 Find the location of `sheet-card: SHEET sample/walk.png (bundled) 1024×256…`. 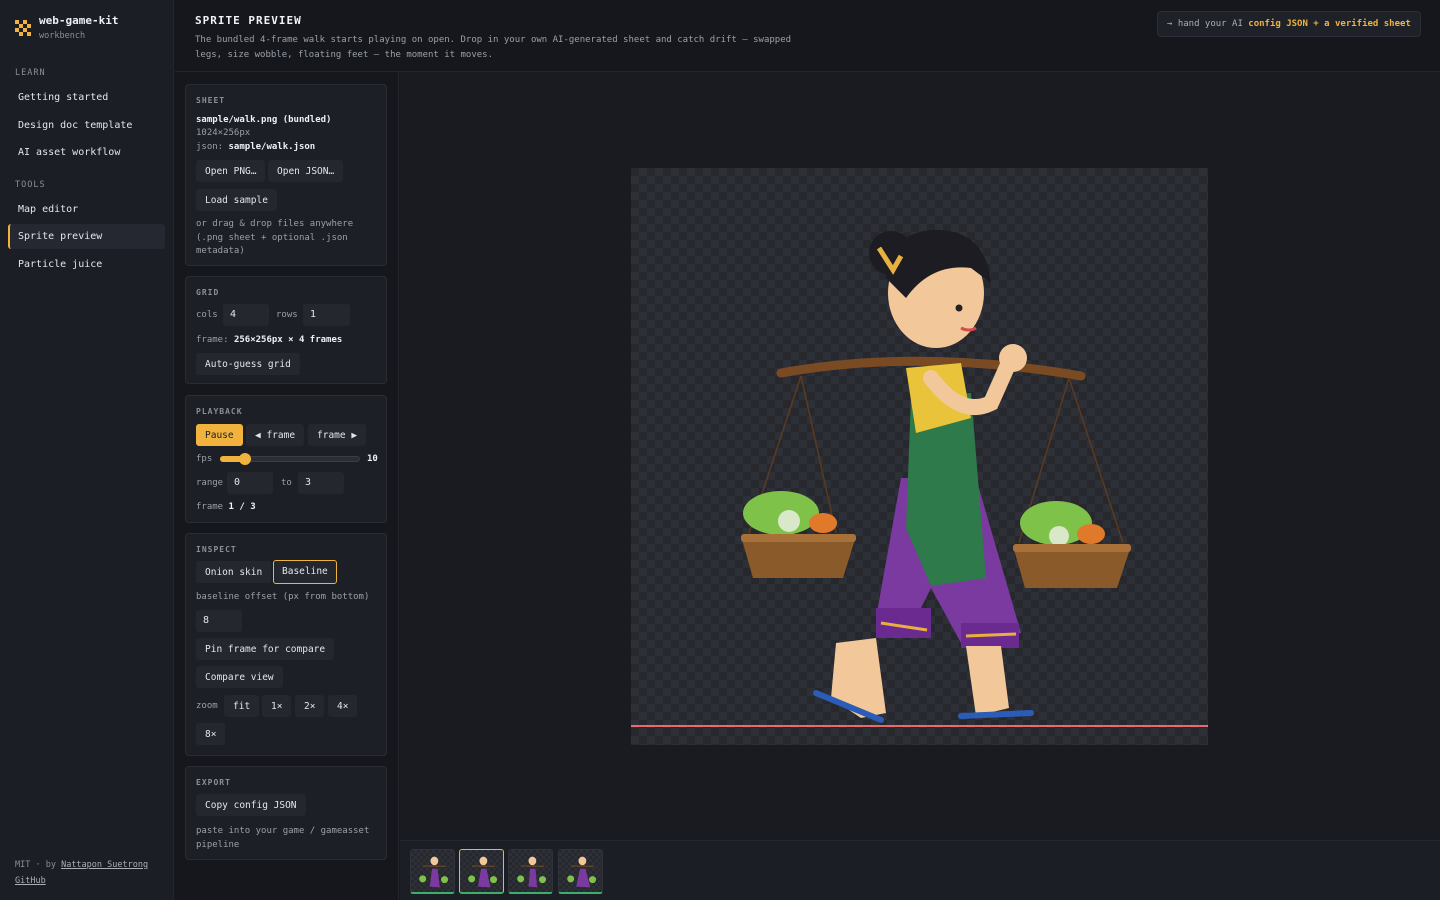

sheet-card: SHEET sample/walk.png (bundled) 1024×256… is located at coordinates (286, 175).